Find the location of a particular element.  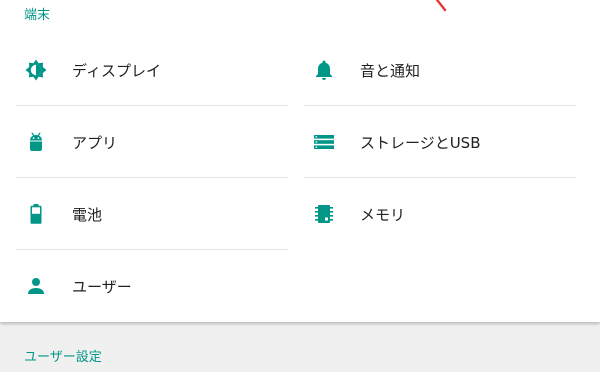

brightness-icon is located at coordinates (36, 70).